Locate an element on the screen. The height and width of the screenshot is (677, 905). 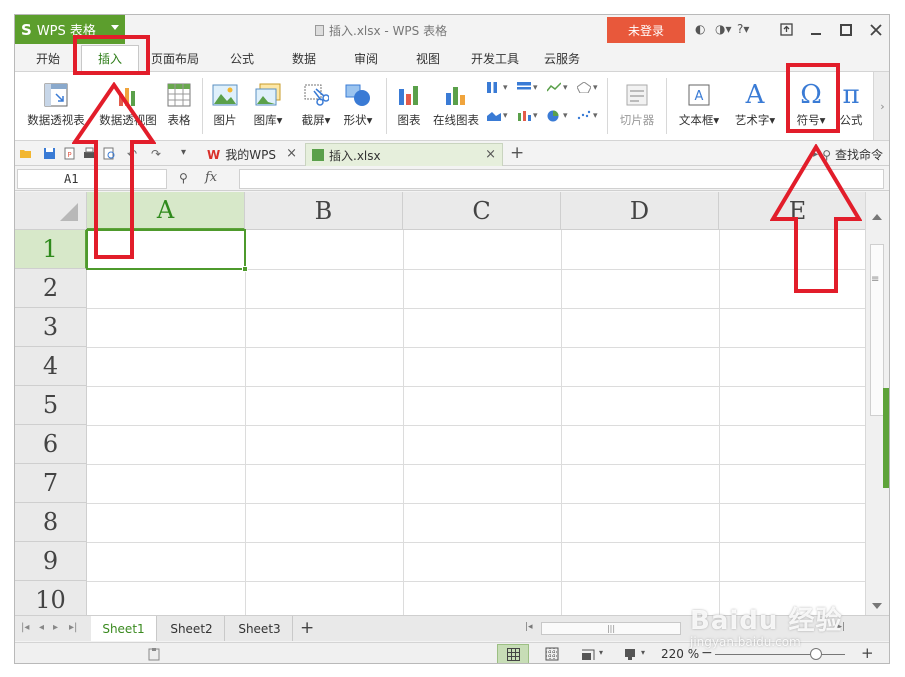
window-title: 插入.xlsx - WPS 表格 is located at coordinates (381, 30).